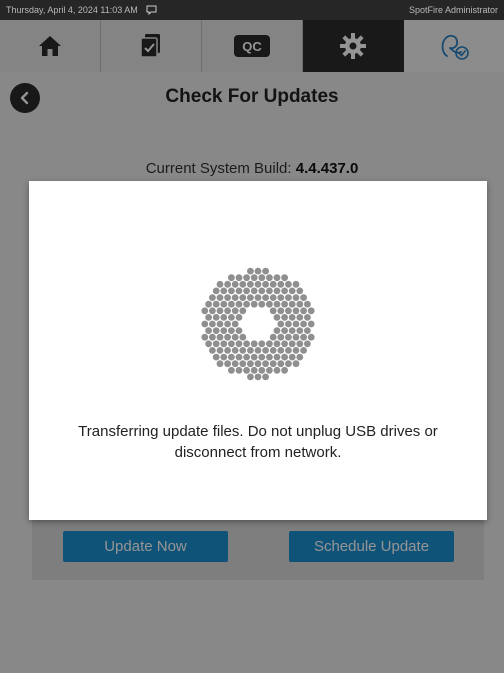 The width and height of the screenshot is (504, 673). Describe the element at coordinates (151, 10) in the screenshot. I see `notification-icon` at that location.